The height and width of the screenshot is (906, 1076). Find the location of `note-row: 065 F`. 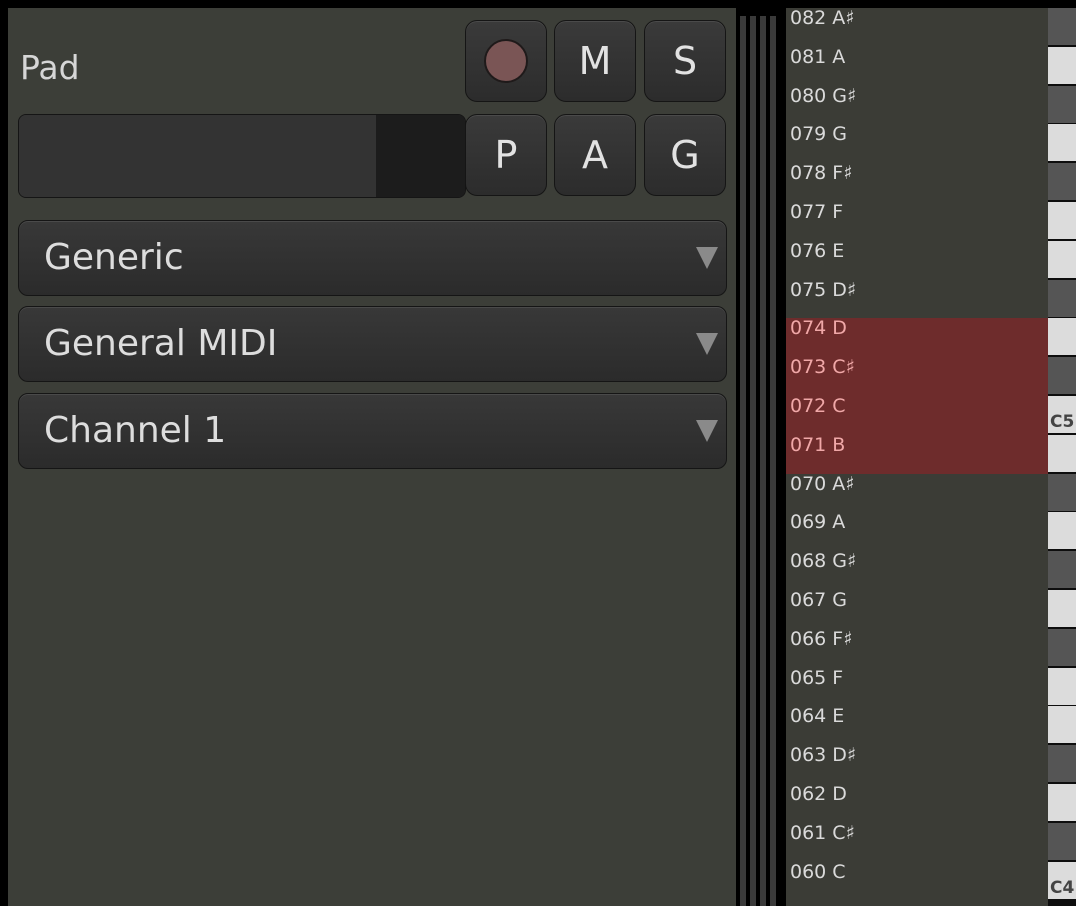

note-row: 065 F is located at coordinates (917, 687).